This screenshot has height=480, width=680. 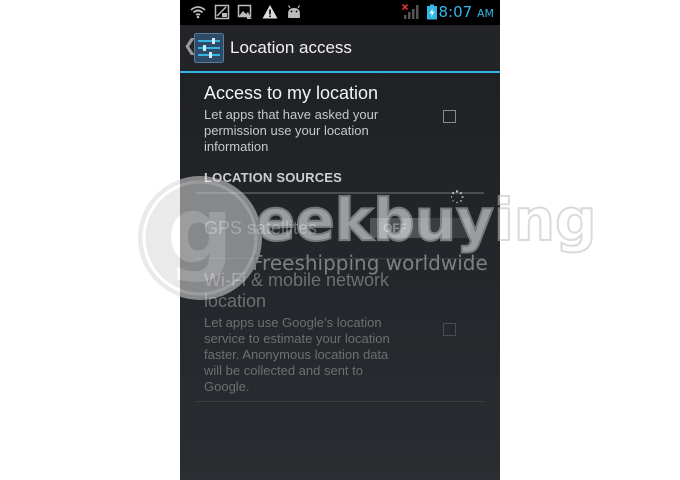 I want to click on wifi-location-title-line-2: location, so click(x=235, y=301).